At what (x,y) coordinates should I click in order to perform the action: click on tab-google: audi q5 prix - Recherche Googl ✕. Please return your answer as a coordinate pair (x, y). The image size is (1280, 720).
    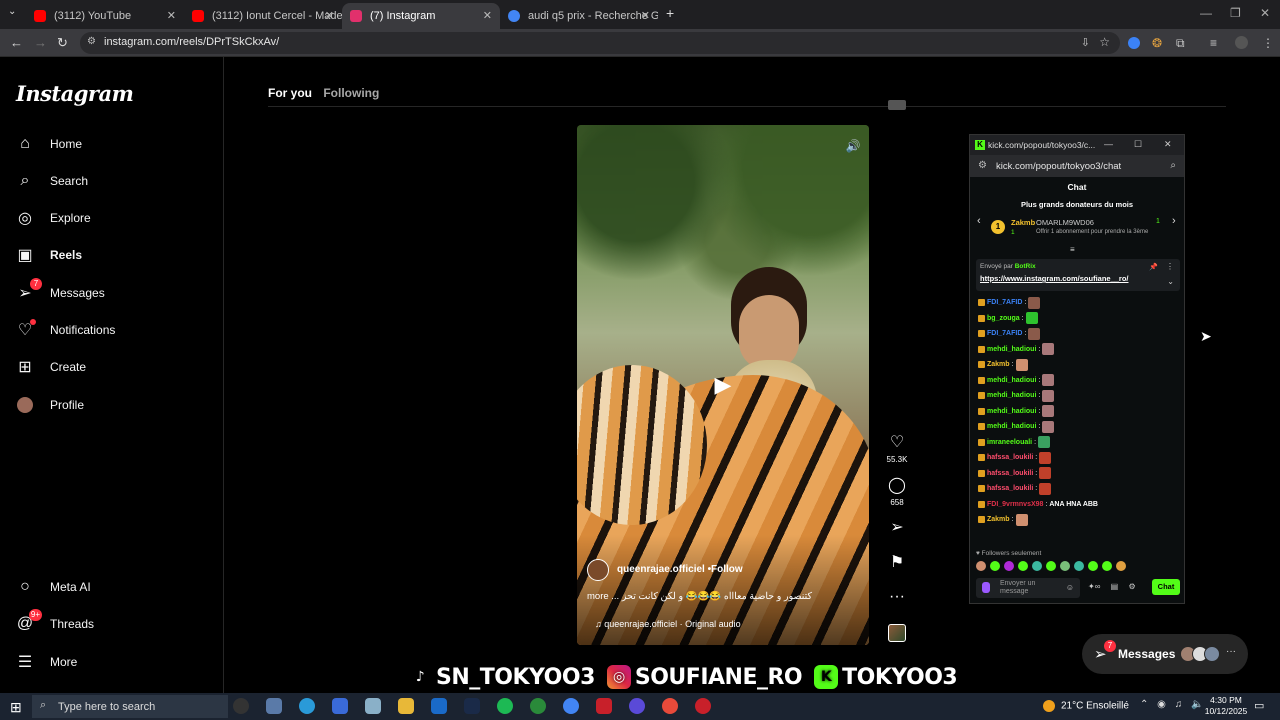
    Looking at the image, I should click on (579, 16).